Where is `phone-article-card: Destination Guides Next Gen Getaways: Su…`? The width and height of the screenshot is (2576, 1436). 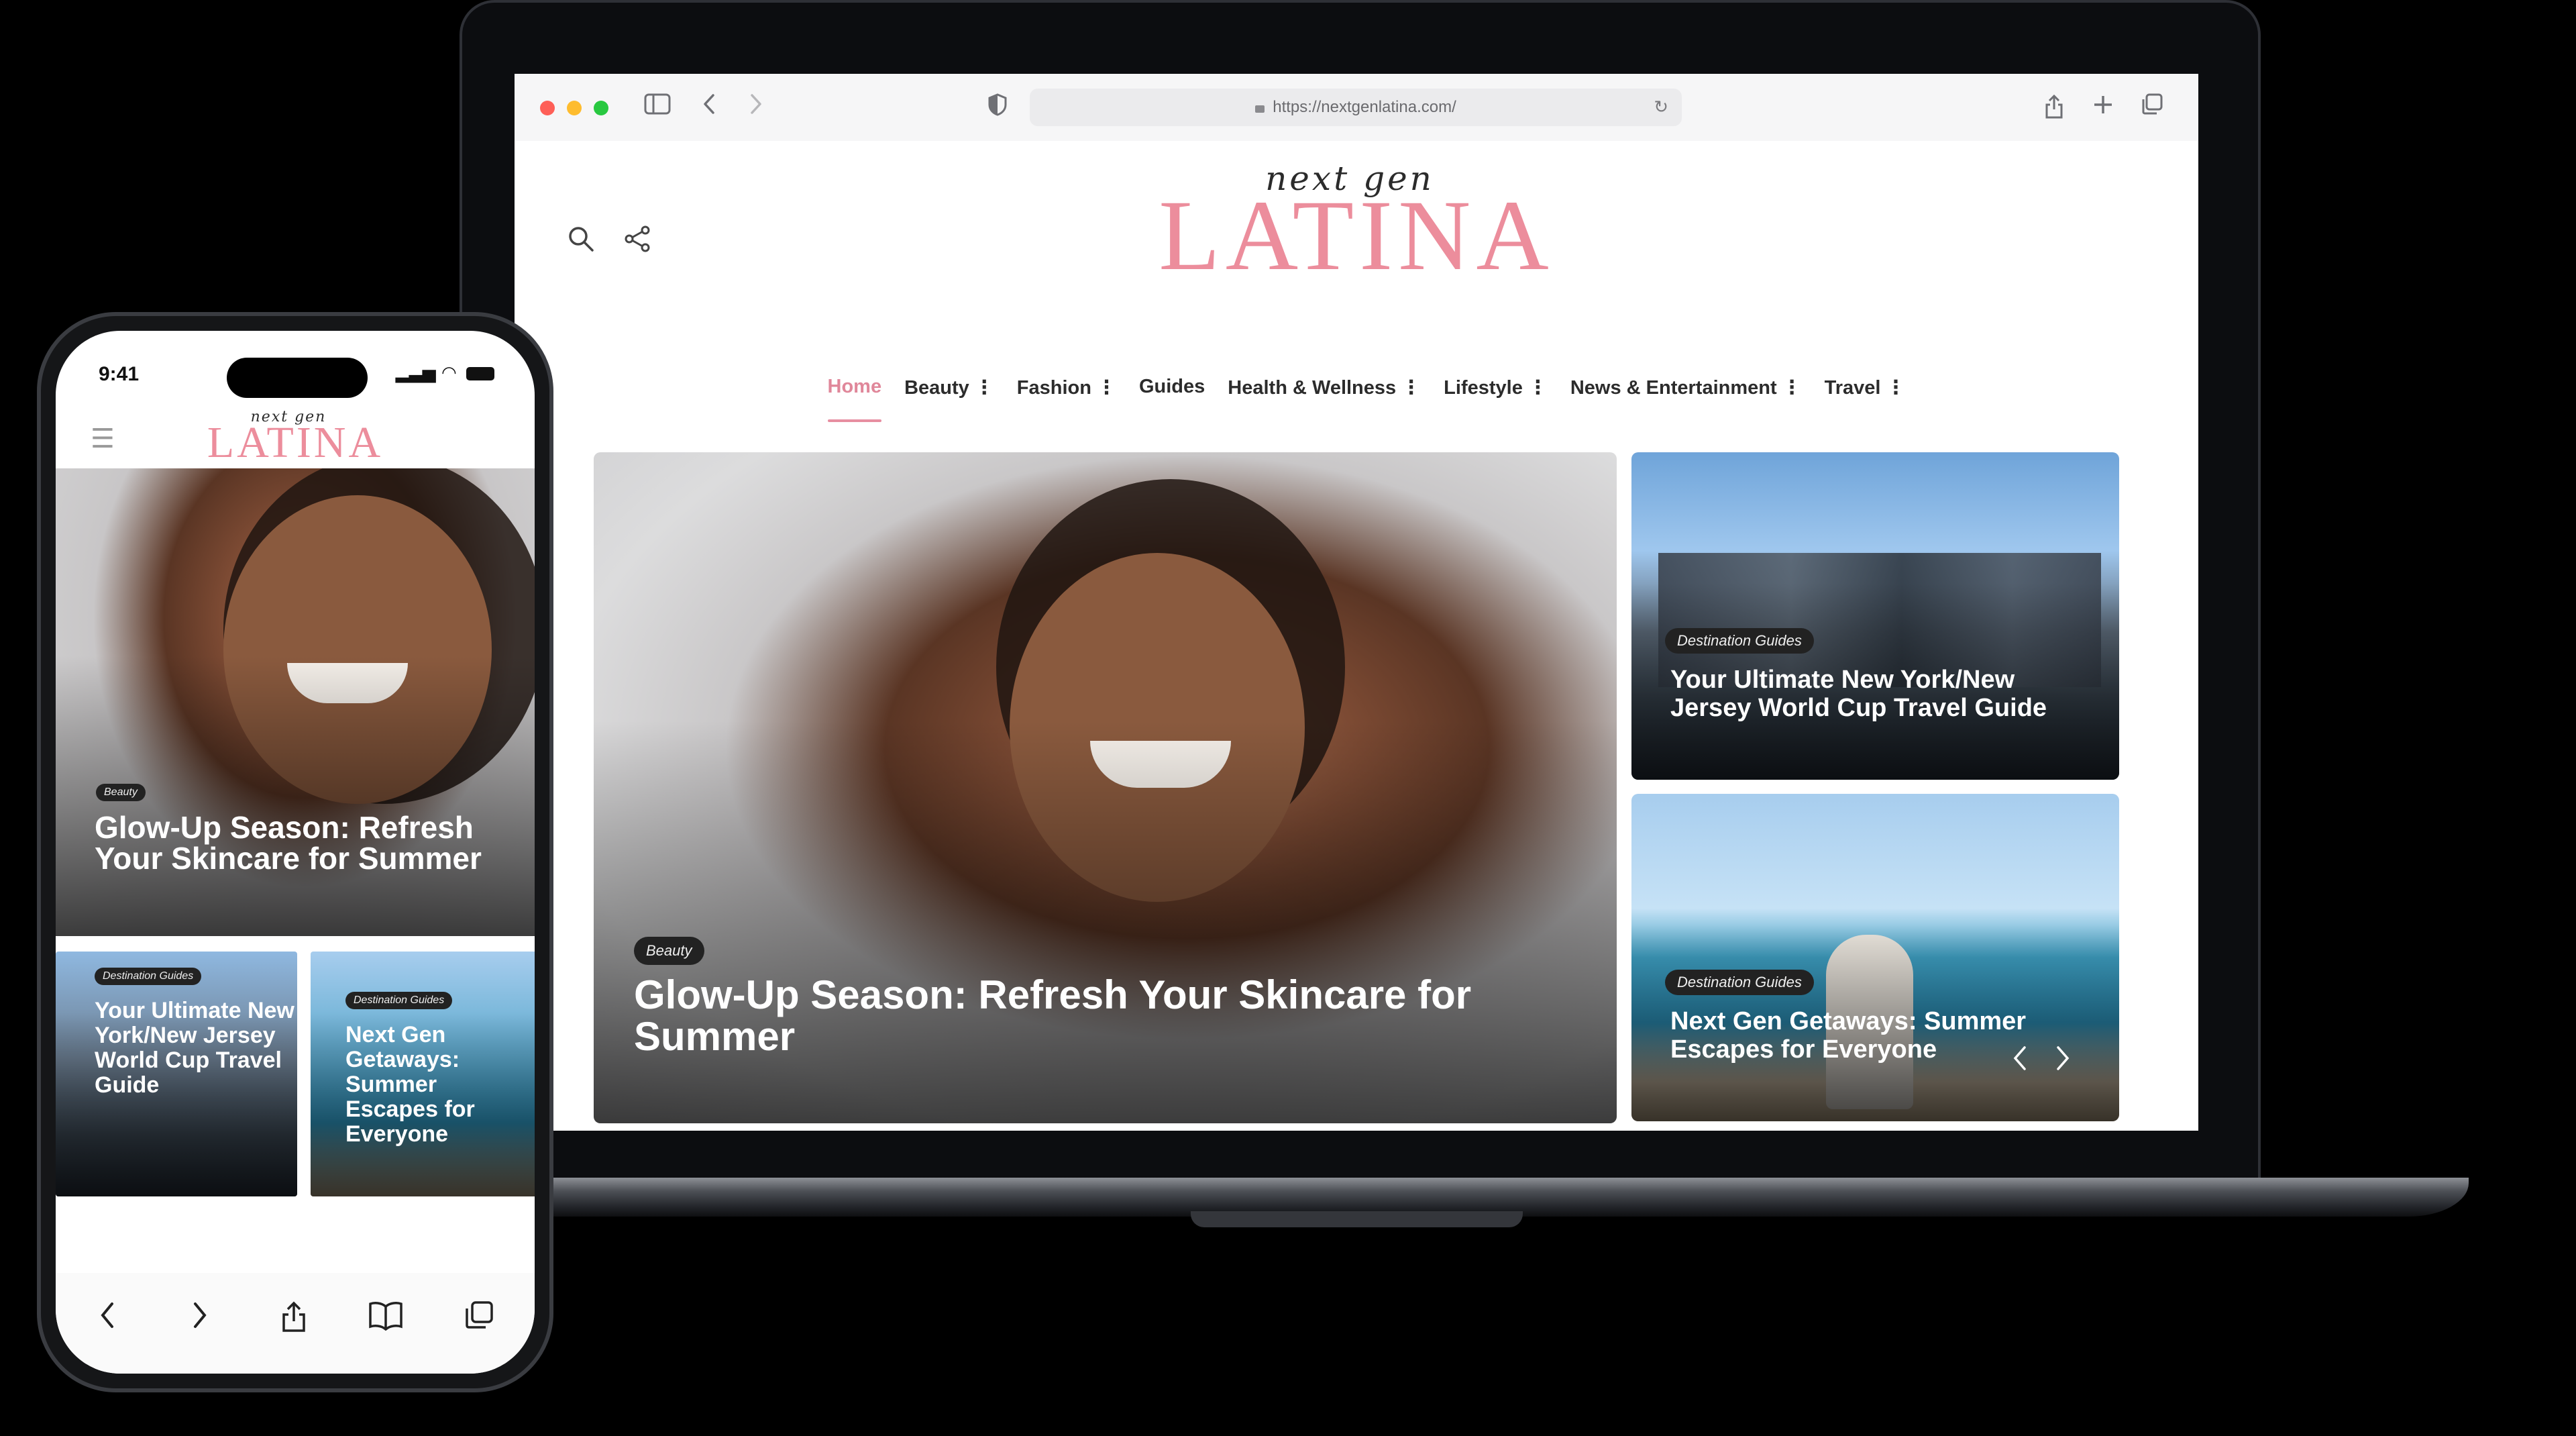
phone-article-card: Destination Guides Next Gen Getaways: Su… is located at coordinates (423, 1074).